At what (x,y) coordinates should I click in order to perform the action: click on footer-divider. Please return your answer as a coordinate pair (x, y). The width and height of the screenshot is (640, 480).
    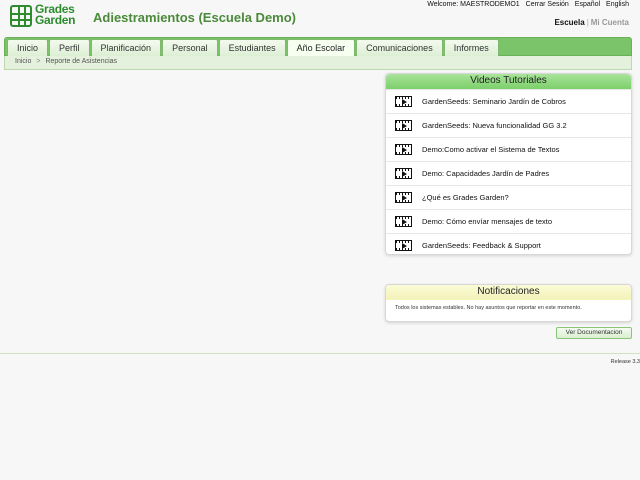
    Looking at the image, I should click on (320, 353).